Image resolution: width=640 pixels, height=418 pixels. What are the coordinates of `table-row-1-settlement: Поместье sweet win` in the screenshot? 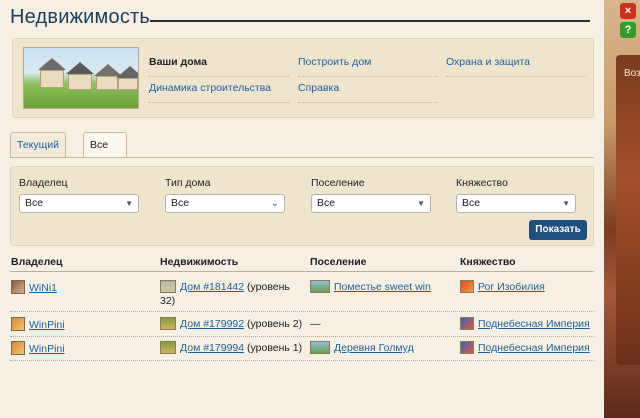 It's located at (370, 287).